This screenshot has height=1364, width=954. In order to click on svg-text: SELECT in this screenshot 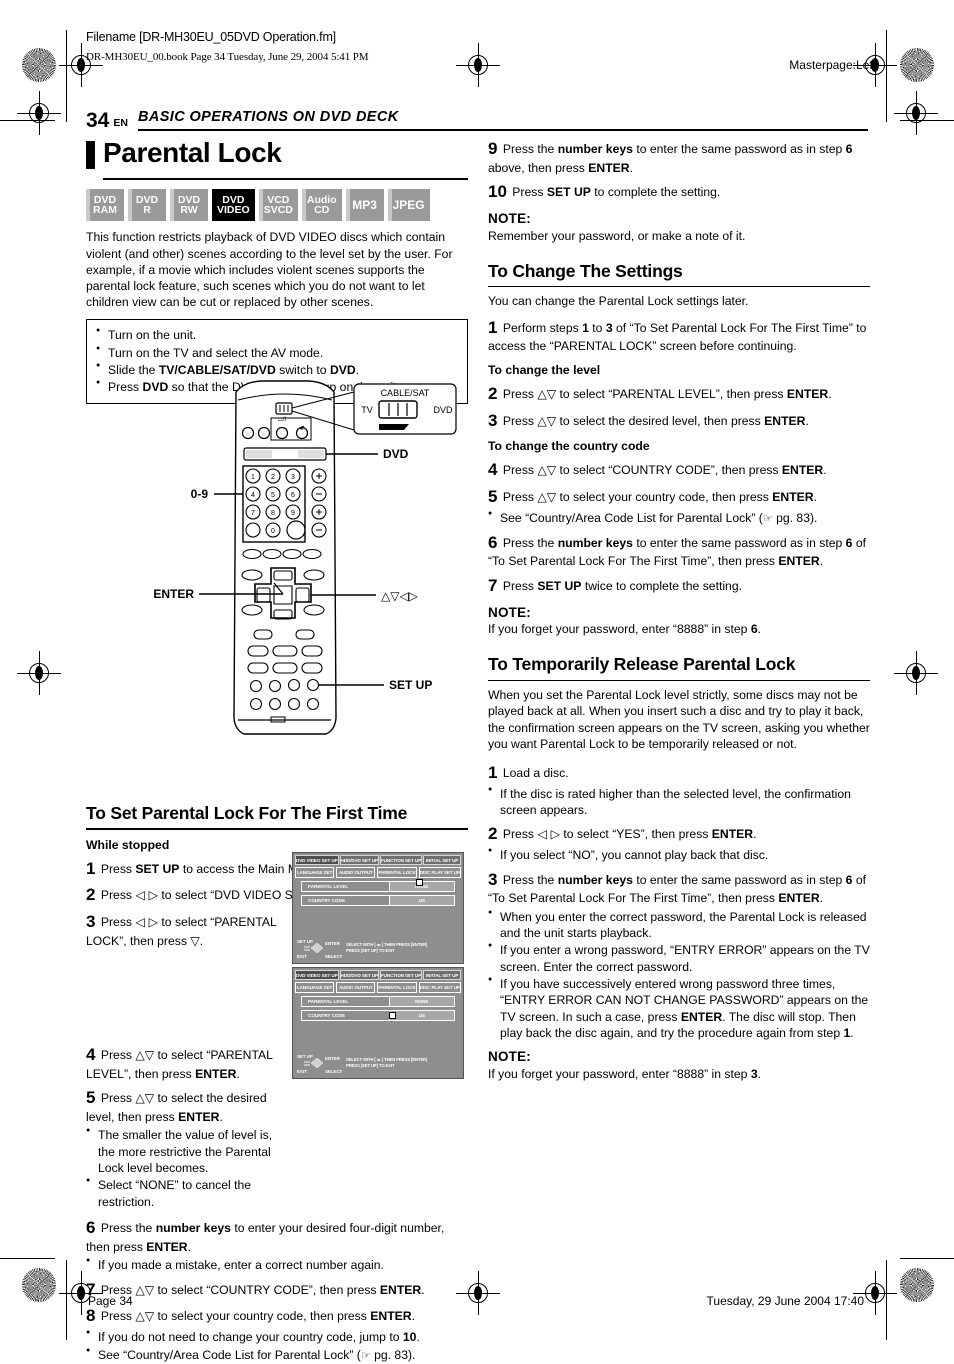, I will do `click(334, 956)`.